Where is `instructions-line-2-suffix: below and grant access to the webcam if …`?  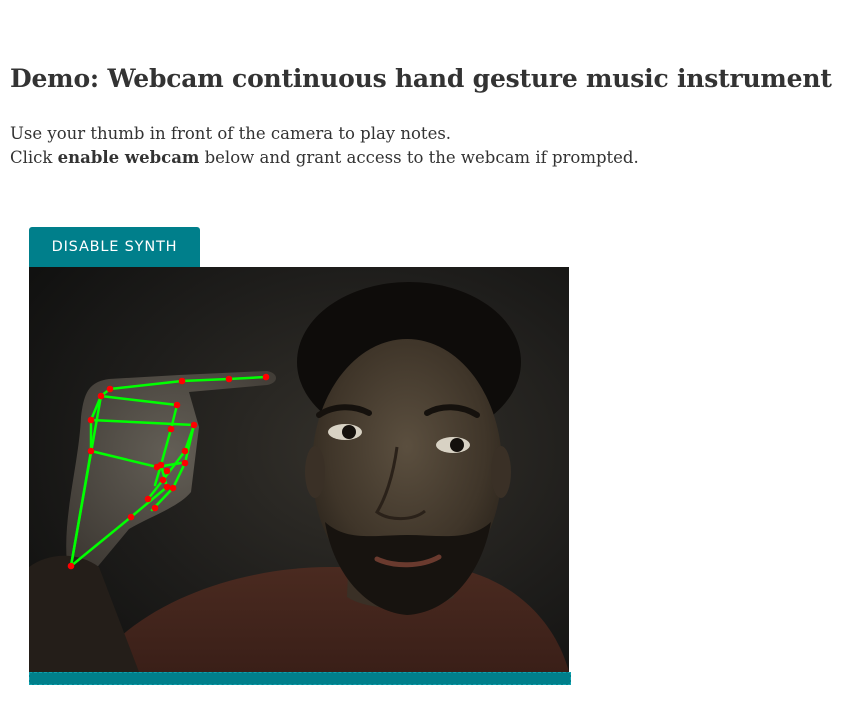
instructions-line-2-suffix: below and grant access to the webcam if … is located at coordinates (419, 157).